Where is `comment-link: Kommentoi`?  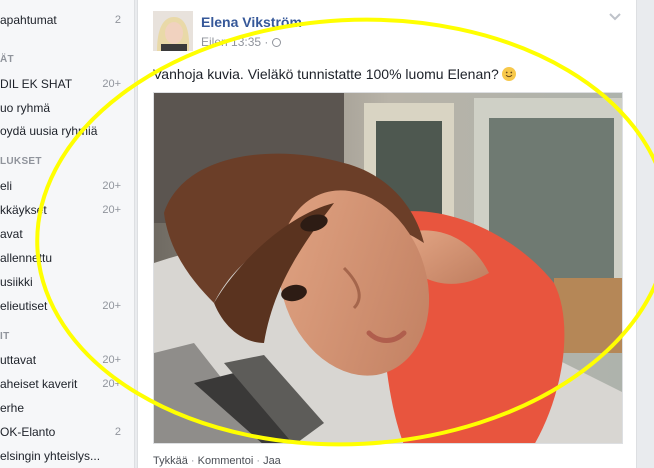
comment-link: Kommentoi is located at coordinates (226, 461).